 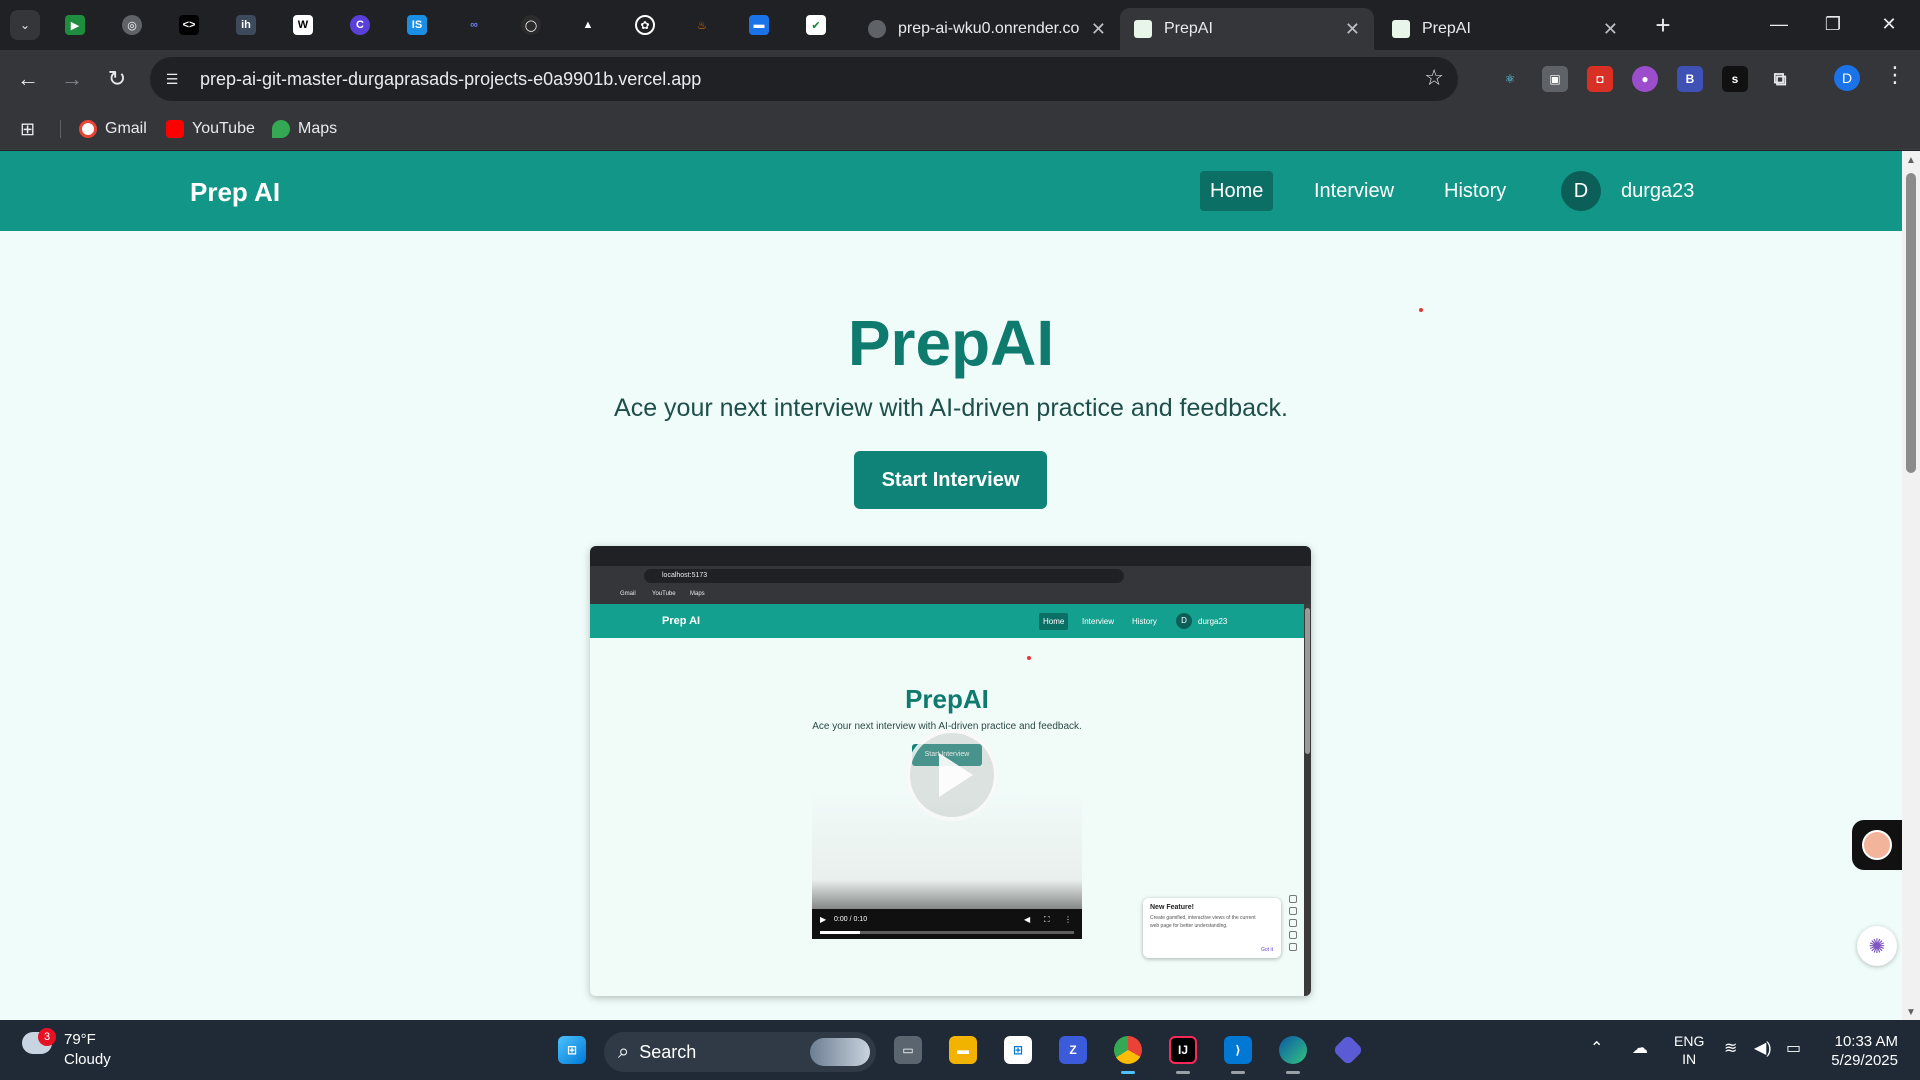 What do you see at coordinates (1911, 323) in the screenshot?
I see `scrollbar-thumb` at bounding box center [1911, 323].